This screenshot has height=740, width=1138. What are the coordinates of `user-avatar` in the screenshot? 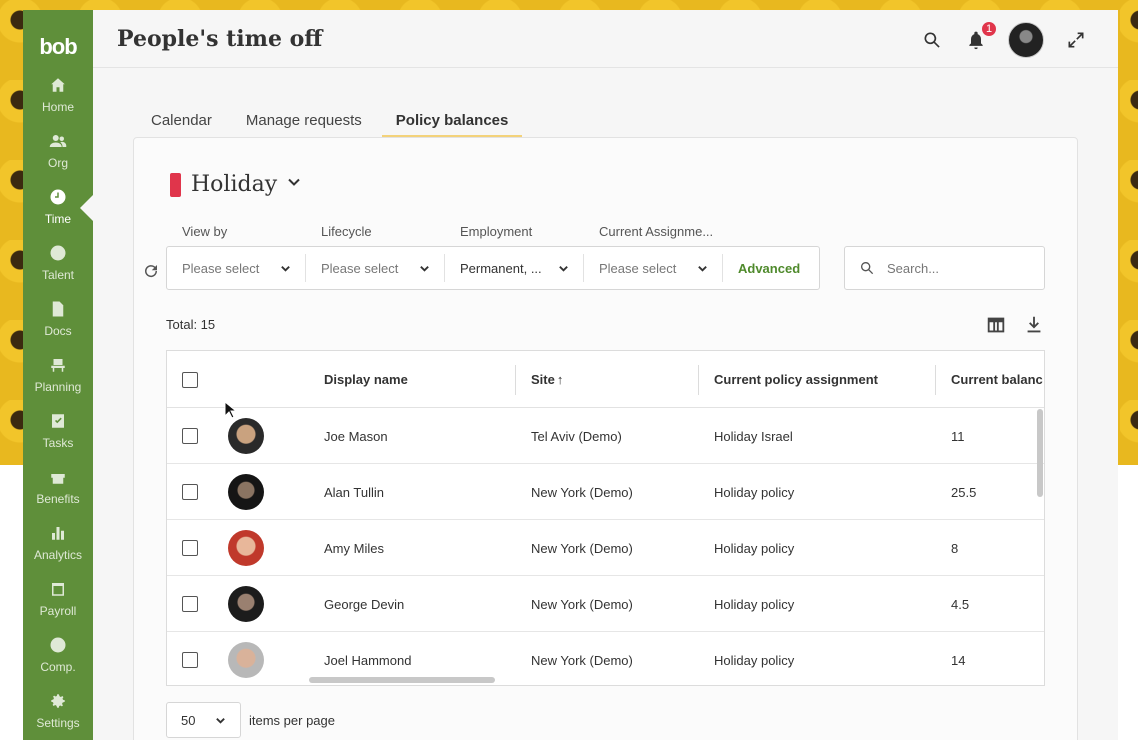 It's located at (1026, 40).